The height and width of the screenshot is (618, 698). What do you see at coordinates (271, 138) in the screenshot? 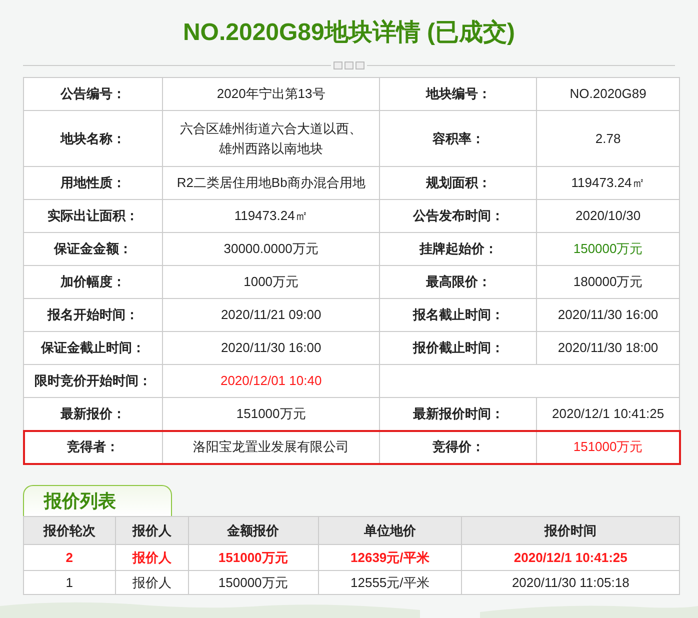
I see `field-value: 六合区雄州街道六合大道以西、雄州西路以南地块` at bounding box center [271, 138].